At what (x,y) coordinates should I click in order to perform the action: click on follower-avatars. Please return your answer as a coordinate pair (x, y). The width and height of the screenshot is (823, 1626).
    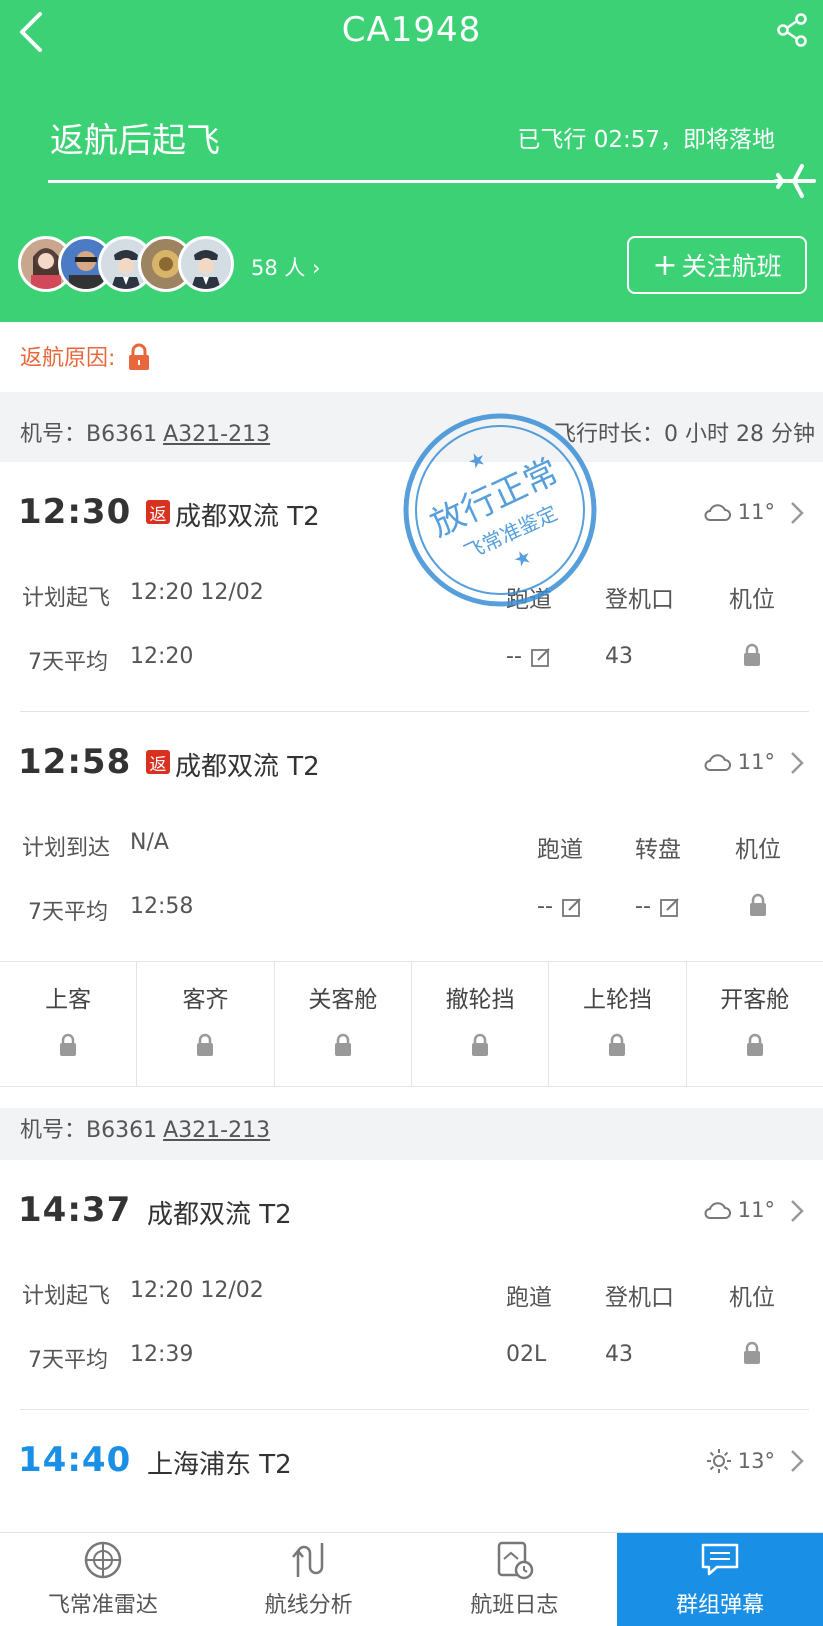
    Looking at the image, I should click on (126, 265).